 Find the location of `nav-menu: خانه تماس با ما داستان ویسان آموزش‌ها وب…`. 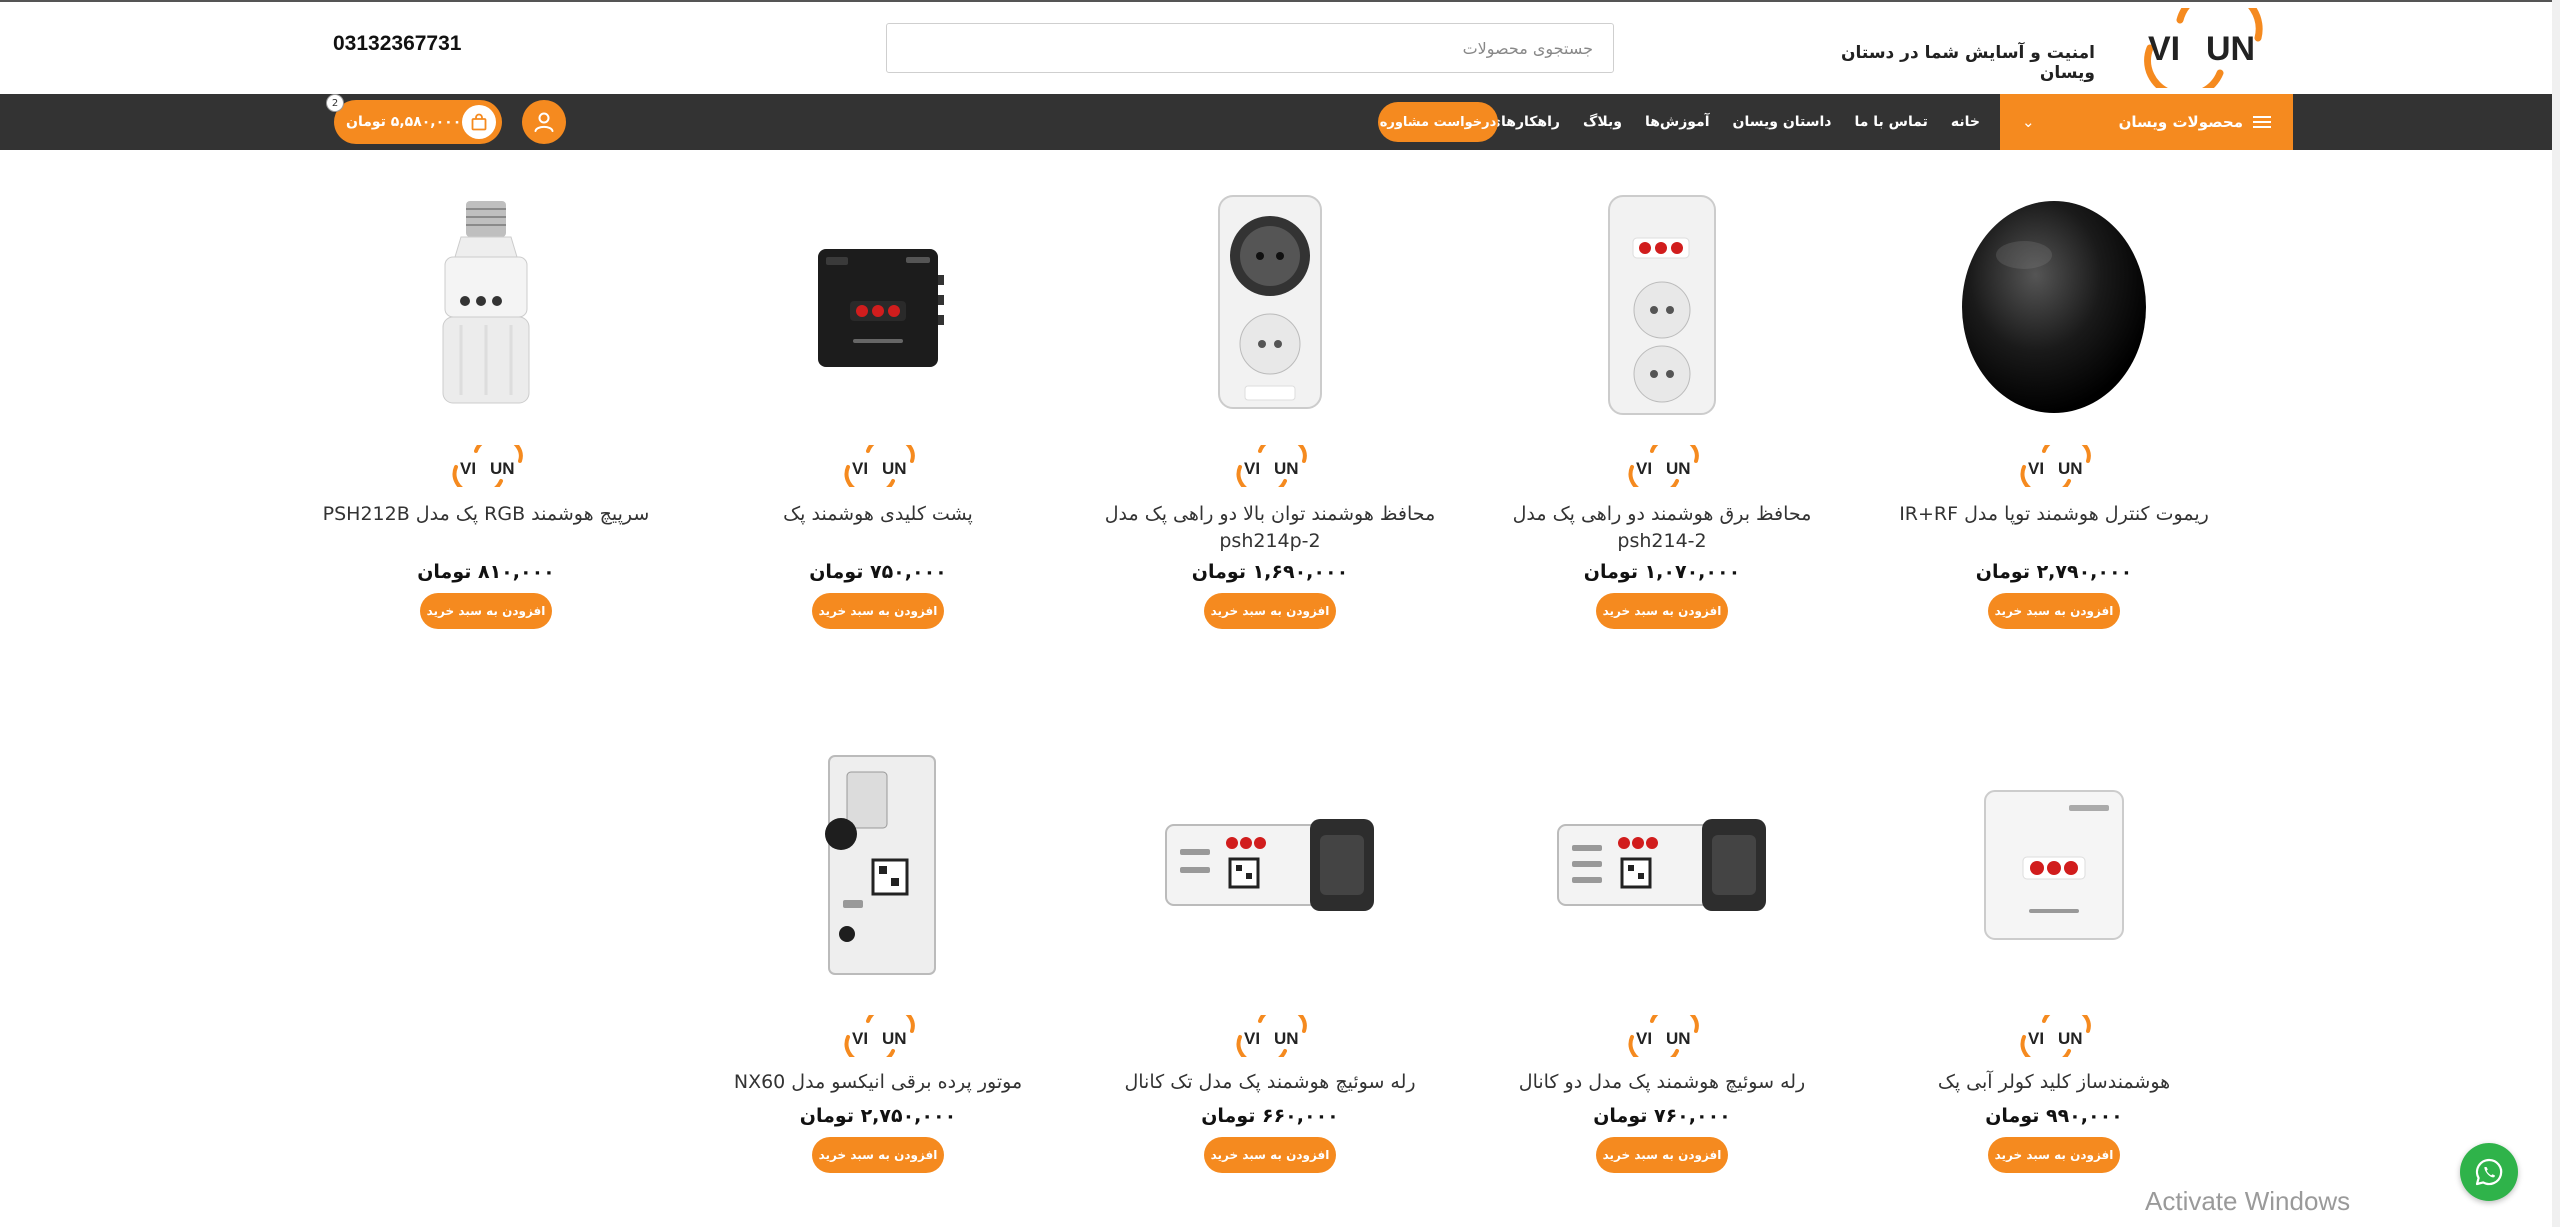

nav-menu: خانه تماس با ما داستان ویسان آموزش‌ها وب… is located at coordinates (1709, 122).